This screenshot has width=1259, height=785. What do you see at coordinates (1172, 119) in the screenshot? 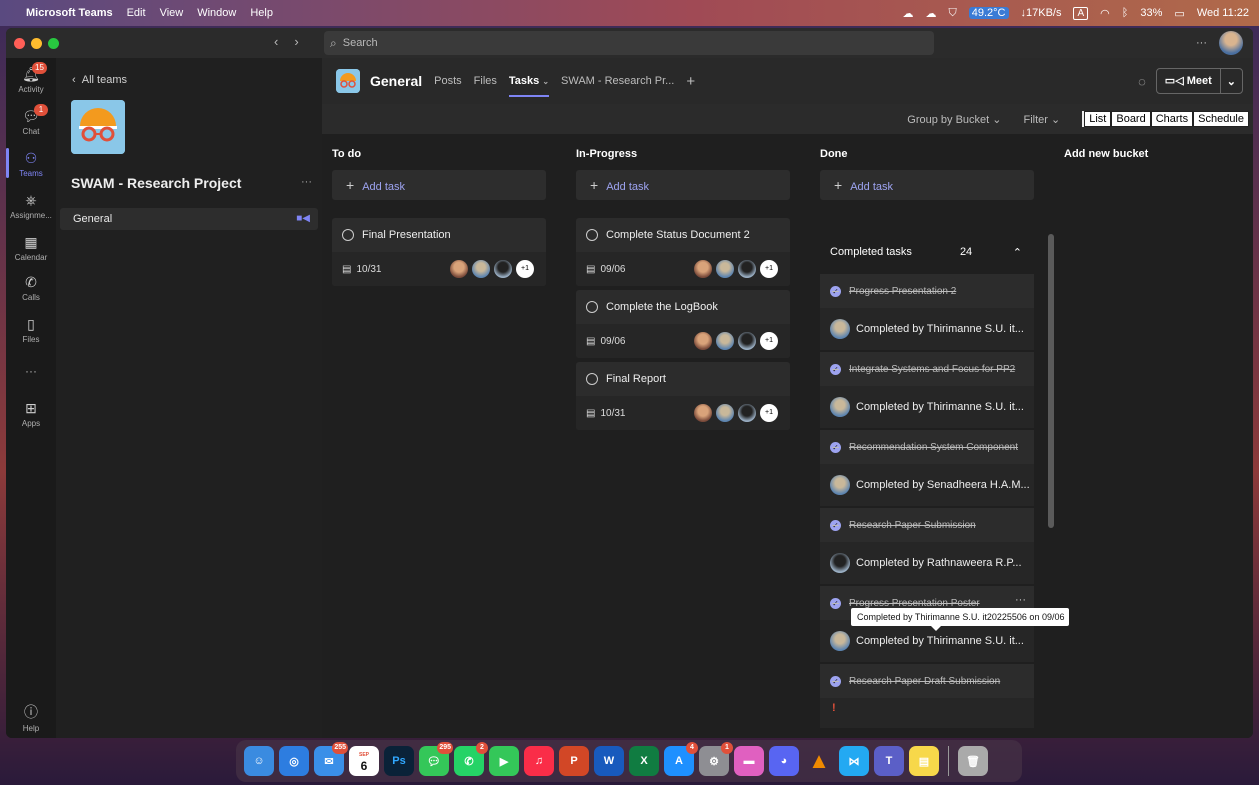
I see `view-charts-button: Charts` at bounding box center [1172, 119].